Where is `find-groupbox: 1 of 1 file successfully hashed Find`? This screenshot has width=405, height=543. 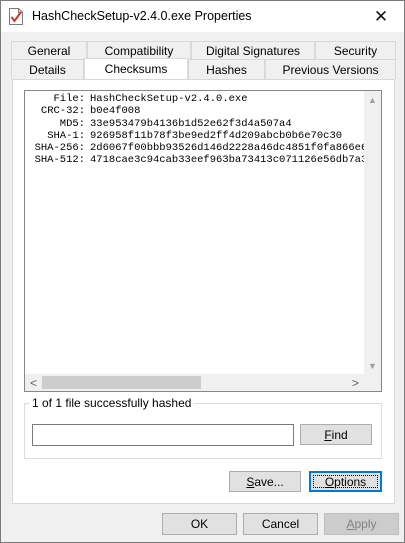 find-groupbox: 1 of 1 file successfully hashed Find is located at coordinates (203, 427).